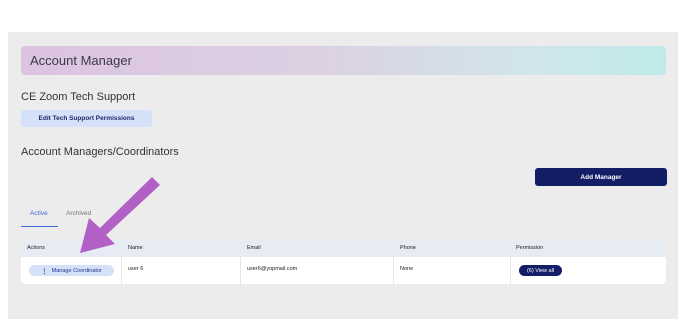 This screenshot has height=335, width=688. What do you see at coordinates (39, 213) in the screenshot?
I see `tab-active: Active` at bounding box center [39, 213].